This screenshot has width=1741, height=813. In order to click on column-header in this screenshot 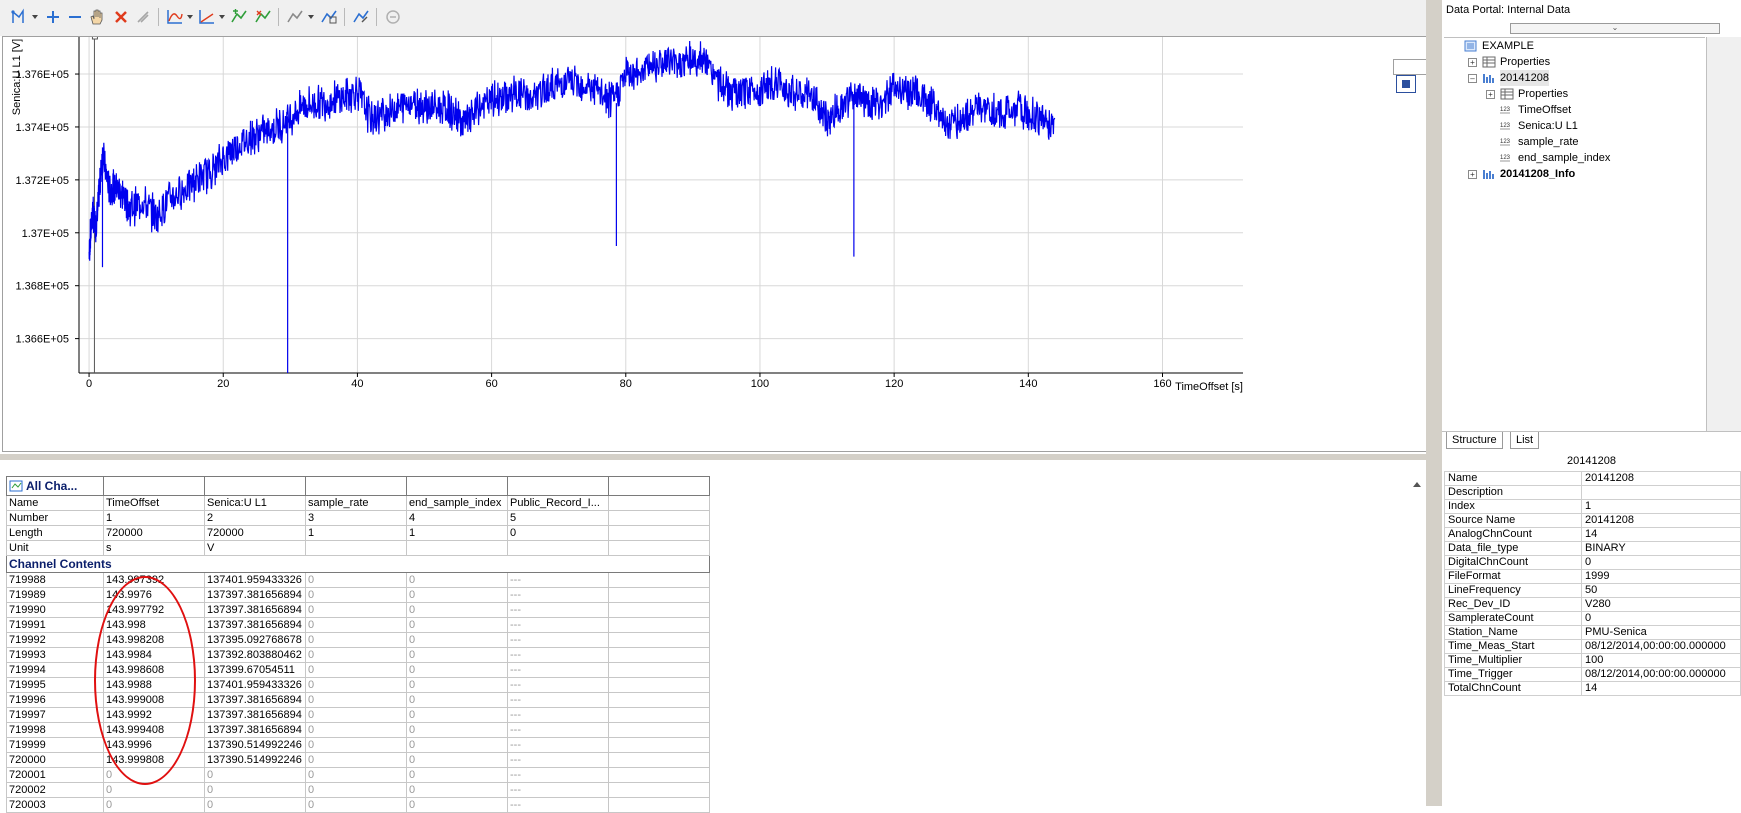, I will do `click(659, 503)`.